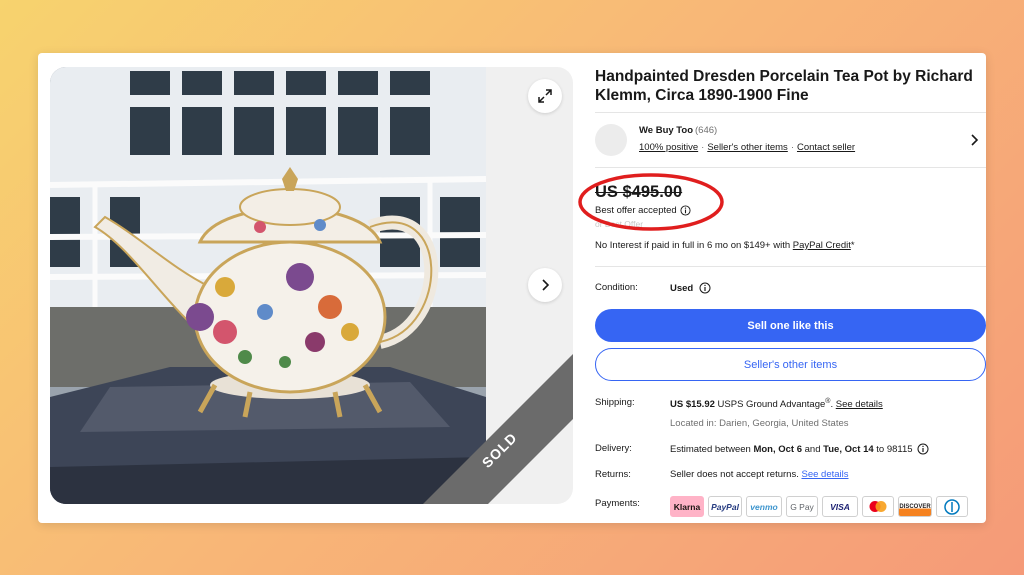 Image resolution: width=1024 pixels, height=575 pixels. Describe the element at coordinates (668, 147) in the screenshot. I see `positive-feedback-link: 100% positive` at that location.